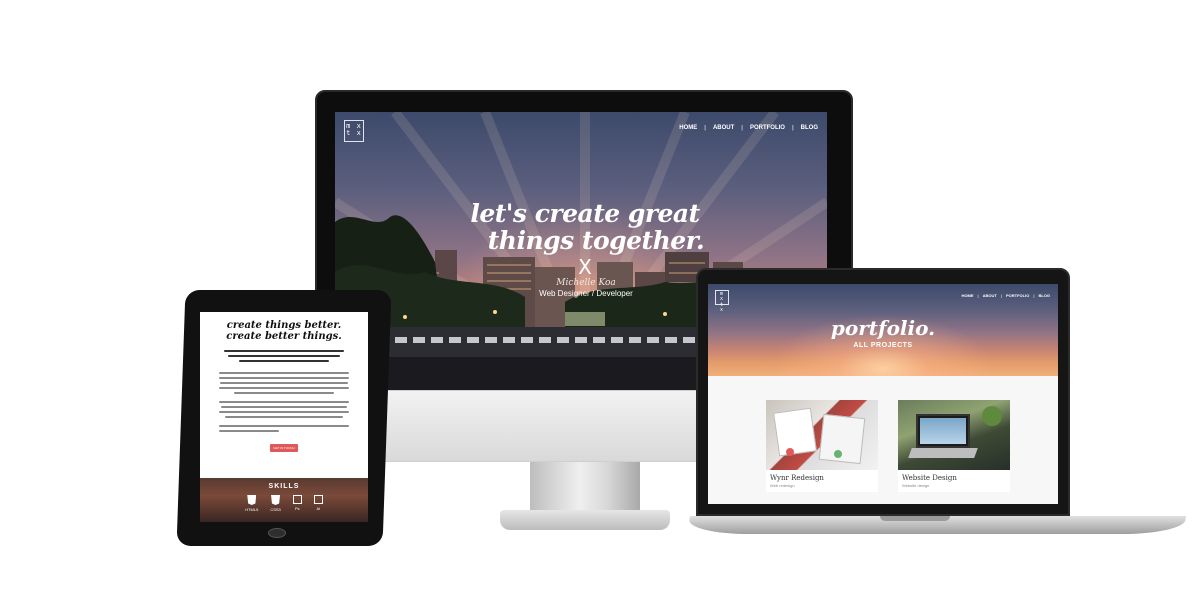 The height and width of the screenshot is (600, 1200). What do you see at coordinates (284, 448) in the screenshot?
I see `contact-button: GET IN TOUCH` at bounding box center [284, 448].